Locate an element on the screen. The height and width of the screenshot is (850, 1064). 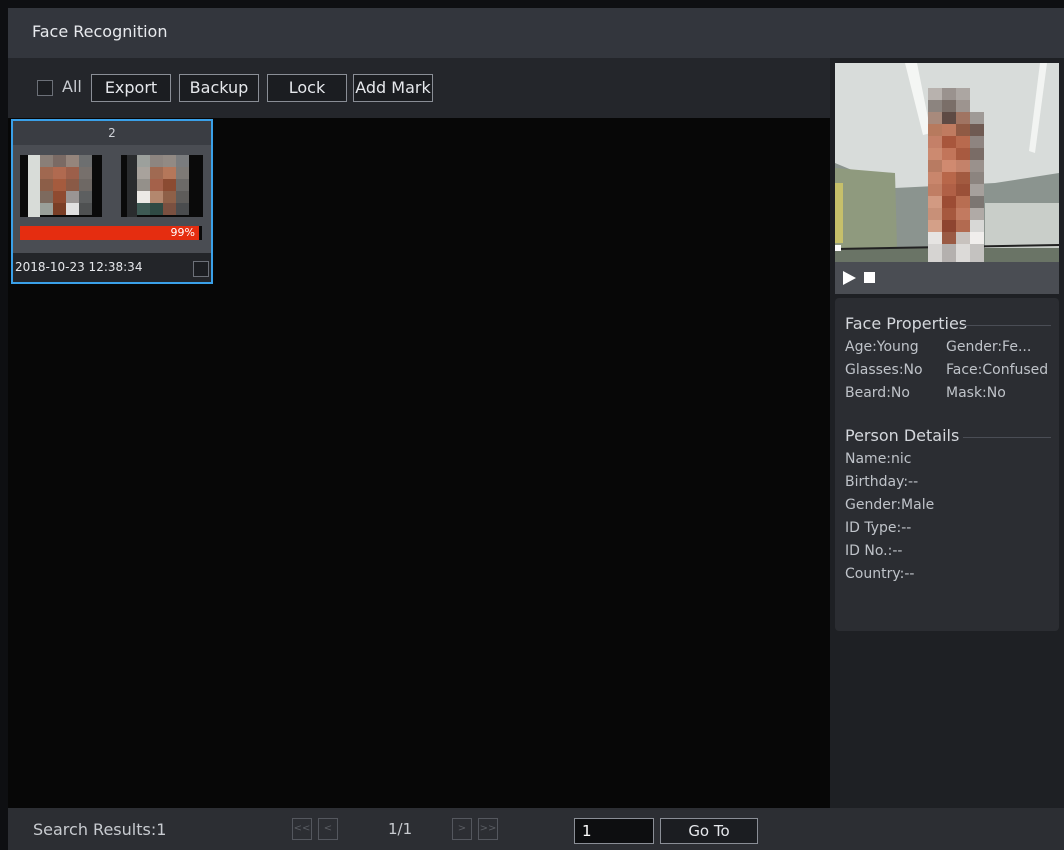
face-age: Age:Young is located at coordinates (882, 347).